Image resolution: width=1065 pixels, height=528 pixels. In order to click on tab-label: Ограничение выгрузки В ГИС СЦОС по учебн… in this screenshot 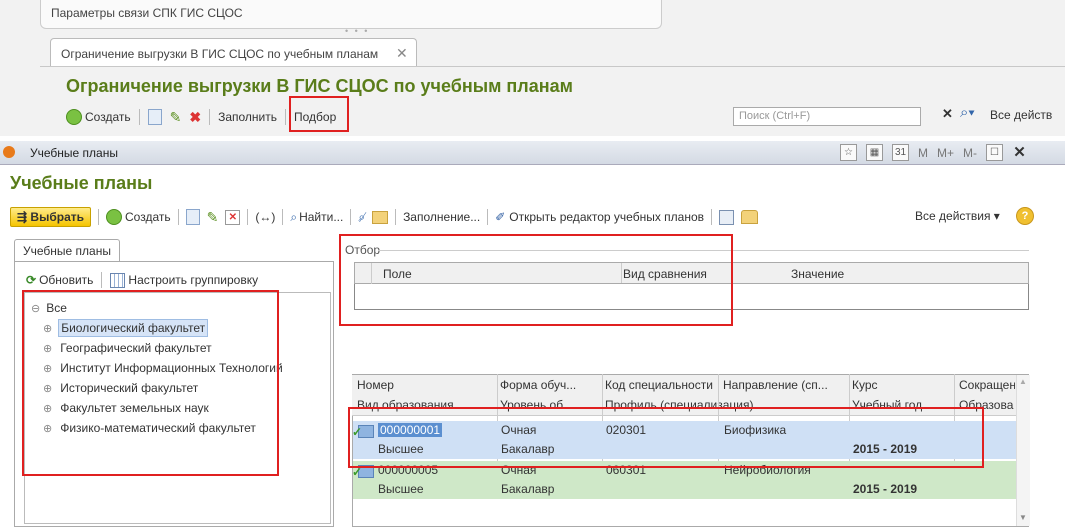, I will do `click(220, 54)`.